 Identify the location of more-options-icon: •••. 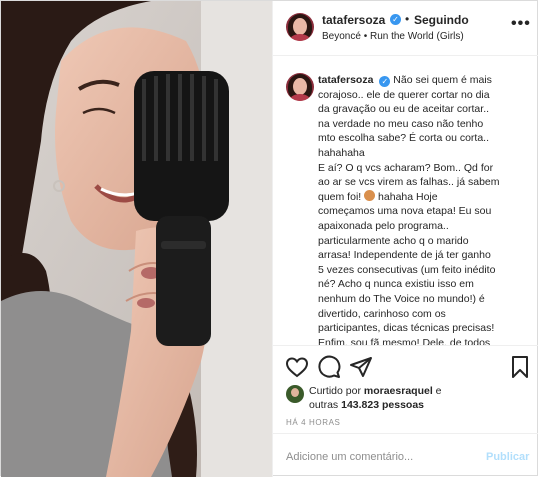
(521, 24).